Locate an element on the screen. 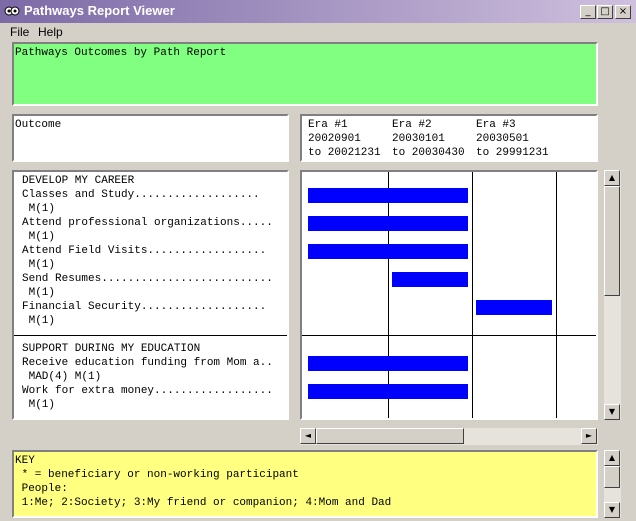 This screenshot has height=521, width=636. menu-bar: File Help is located at coordinates (318, 32).